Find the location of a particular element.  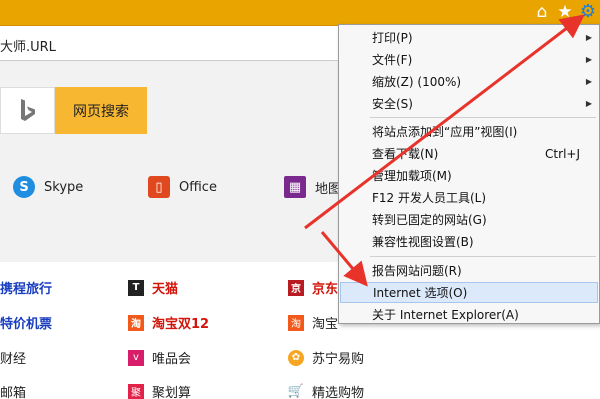

menu-item-internet-options: Internet 选项(O) is located at coordinates (469, 292).